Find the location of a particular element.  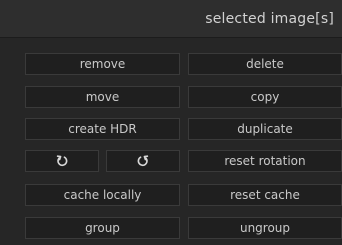

rotate-clockwise-icon is located at coordinates (143, 161).